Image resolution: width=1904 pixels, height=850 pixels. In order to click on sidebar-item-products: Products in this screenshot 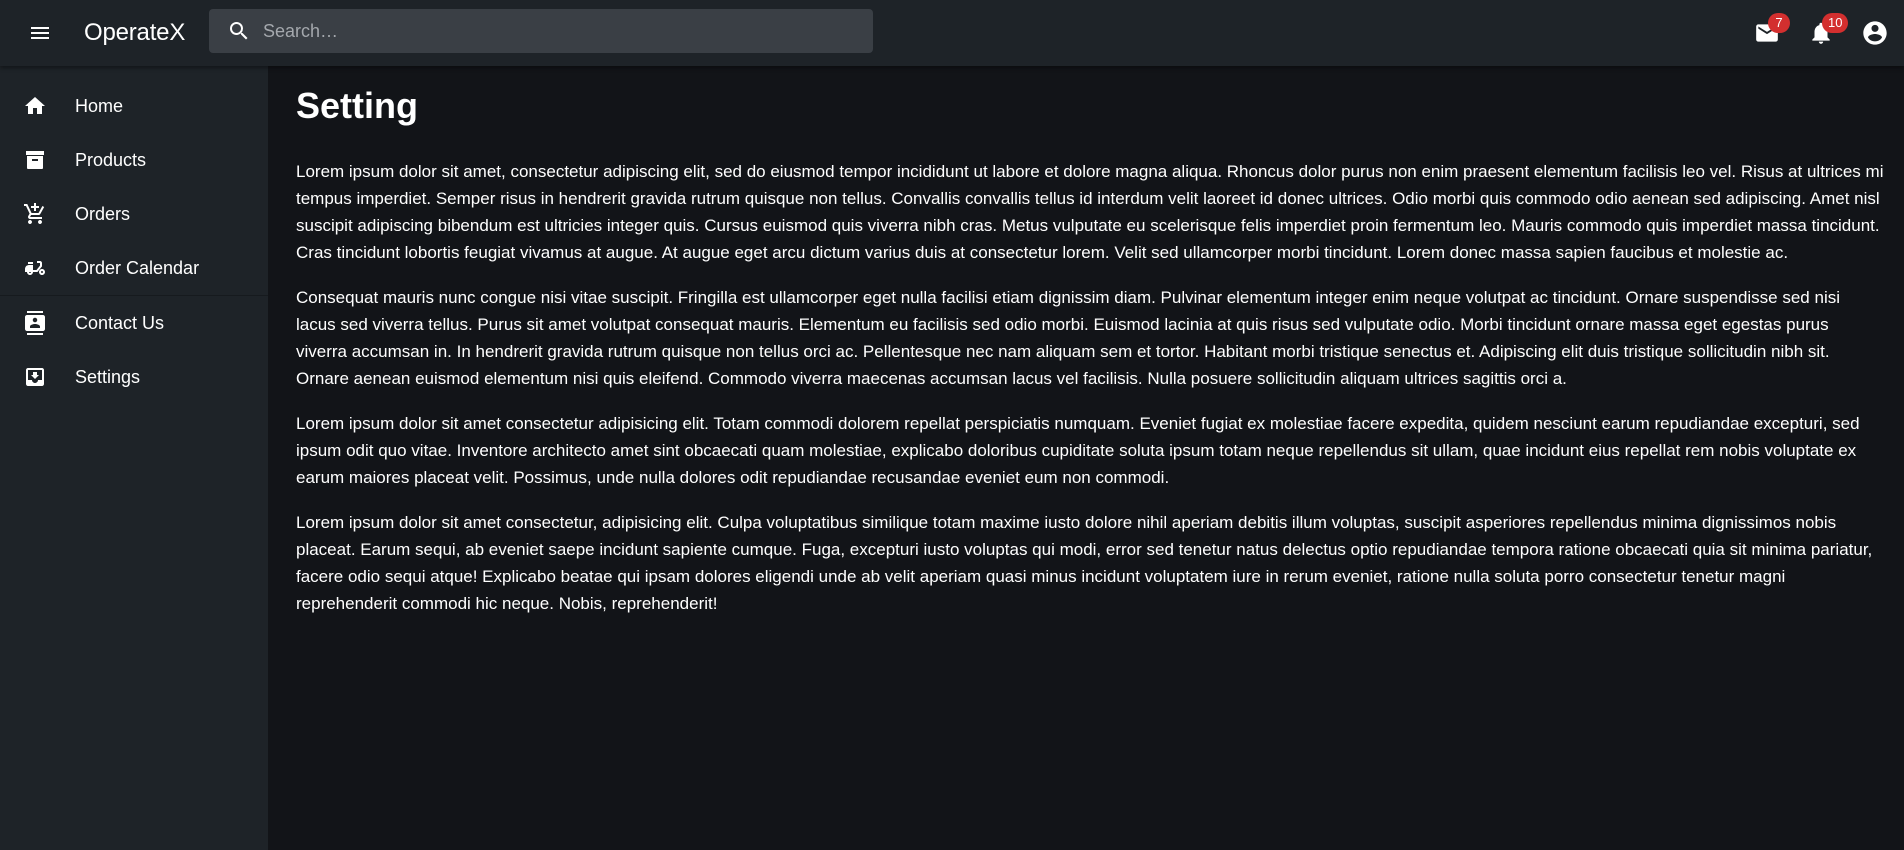, I will do `click(134, 160)`.